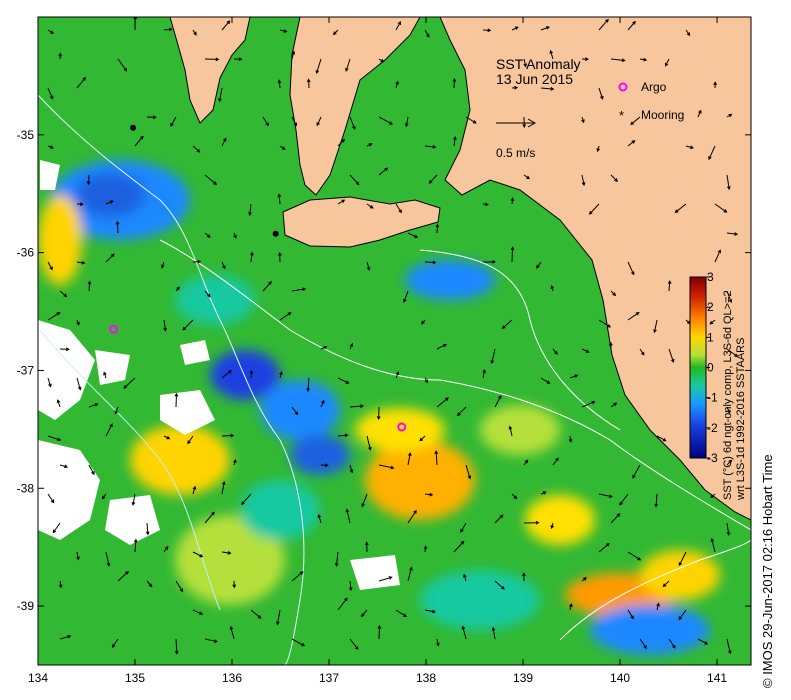  I want to click on x-tick-label: 141, so click(717, 678).